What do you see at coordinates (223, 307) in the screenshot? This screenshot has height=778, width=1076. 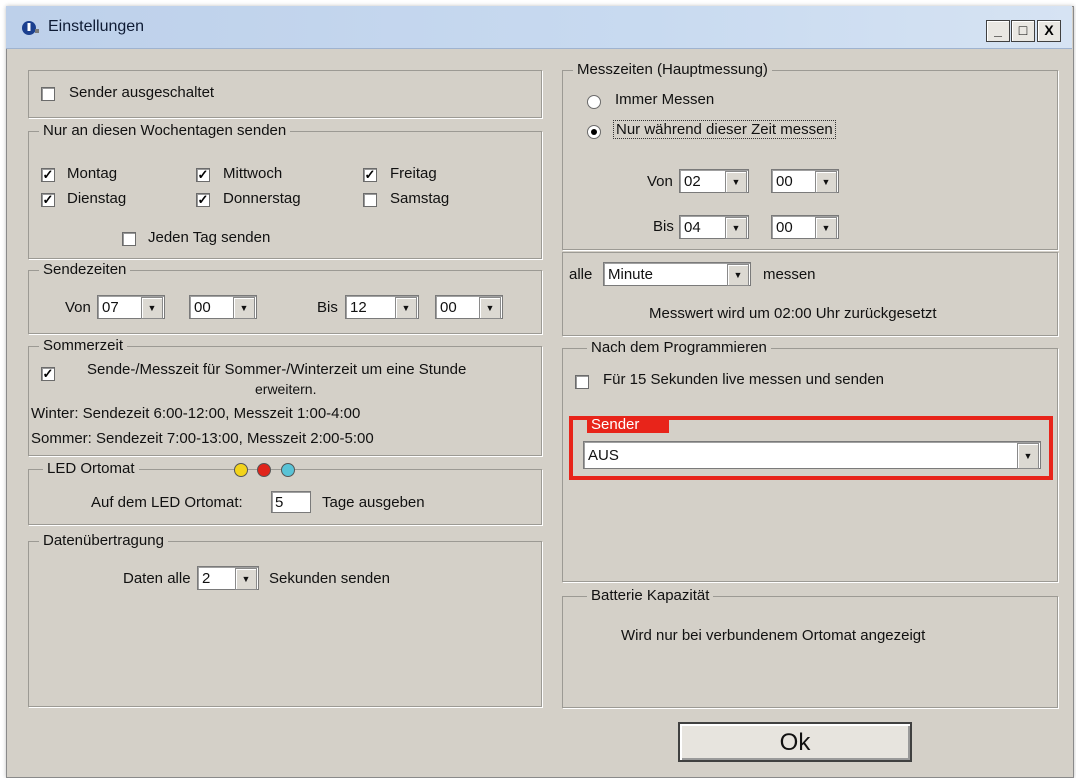 I see `send-from-minute-select: 00 ▼` at bounding box center [223, 307].